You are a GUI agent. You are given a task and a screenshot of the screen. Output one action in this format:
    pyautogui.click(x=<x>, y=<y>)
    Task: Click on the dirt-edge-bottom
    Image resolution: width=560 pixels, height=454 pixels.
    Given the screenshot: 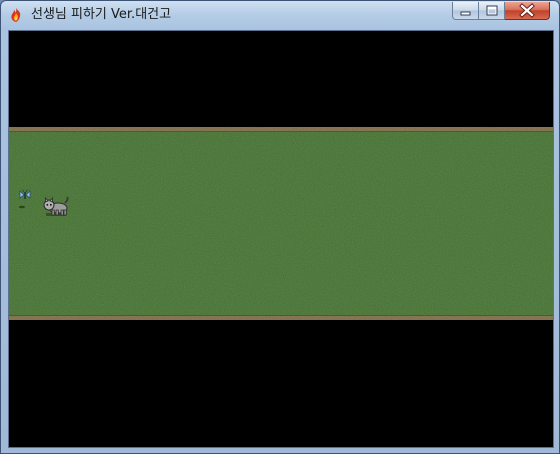 What is the action you would take?
    pyautogui.click(x=281, y=317)
    